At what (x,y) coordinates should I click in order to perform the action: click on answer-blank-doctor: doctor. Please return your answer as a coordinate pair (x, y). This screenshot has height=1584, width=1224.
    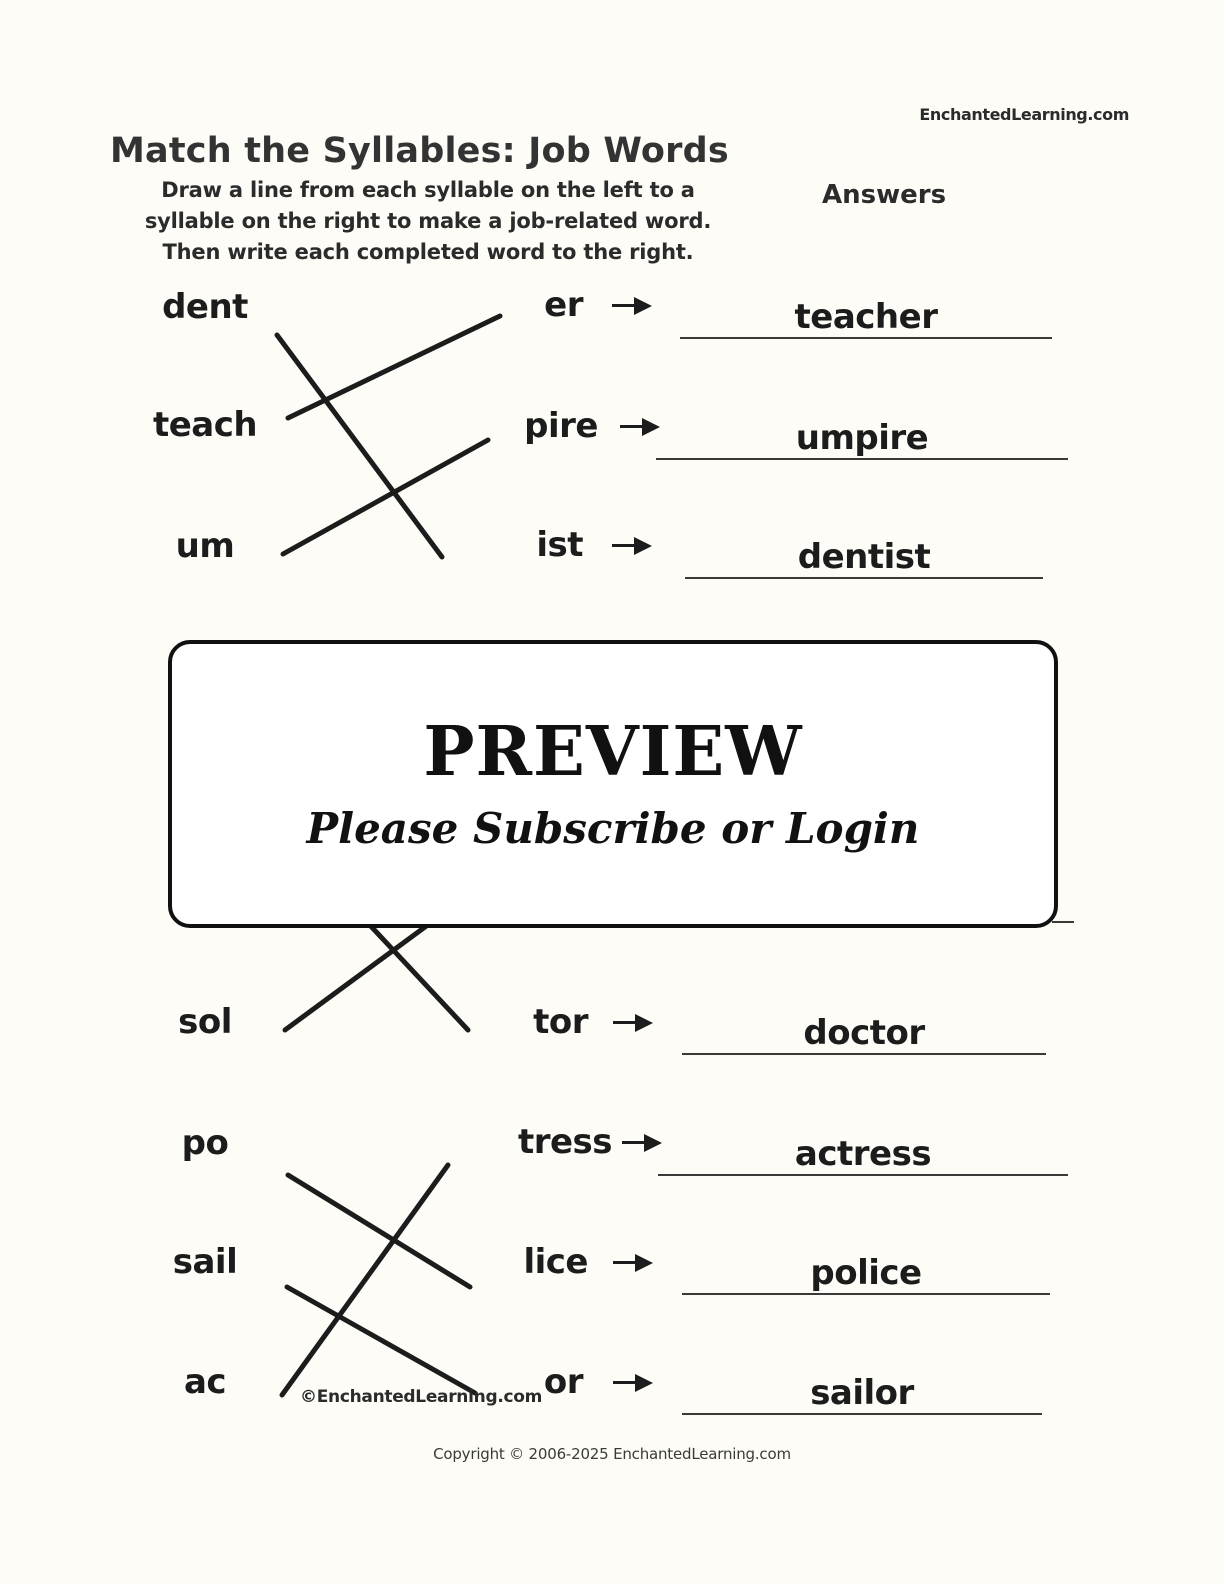
    Looking at the image, I should click on (864, 1032).